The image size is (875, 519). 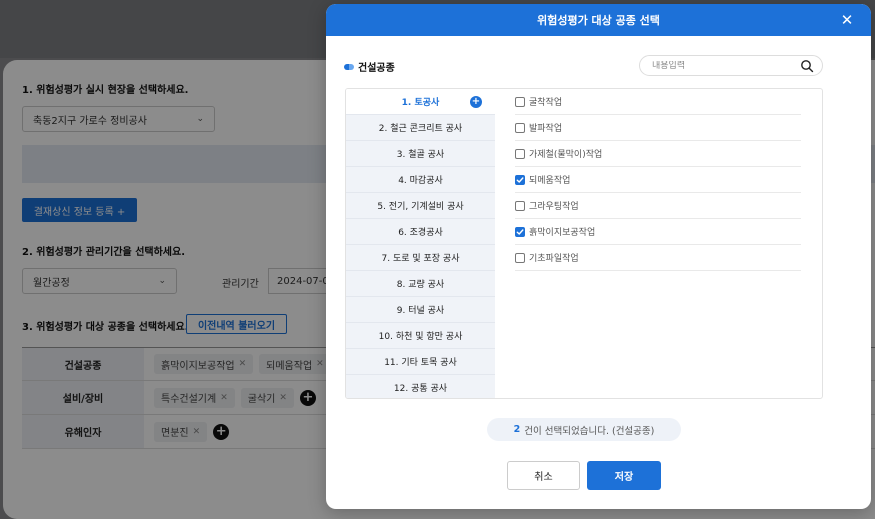 I want to click on category-label: 9. 터널 공사, so click(x=420, y=311).